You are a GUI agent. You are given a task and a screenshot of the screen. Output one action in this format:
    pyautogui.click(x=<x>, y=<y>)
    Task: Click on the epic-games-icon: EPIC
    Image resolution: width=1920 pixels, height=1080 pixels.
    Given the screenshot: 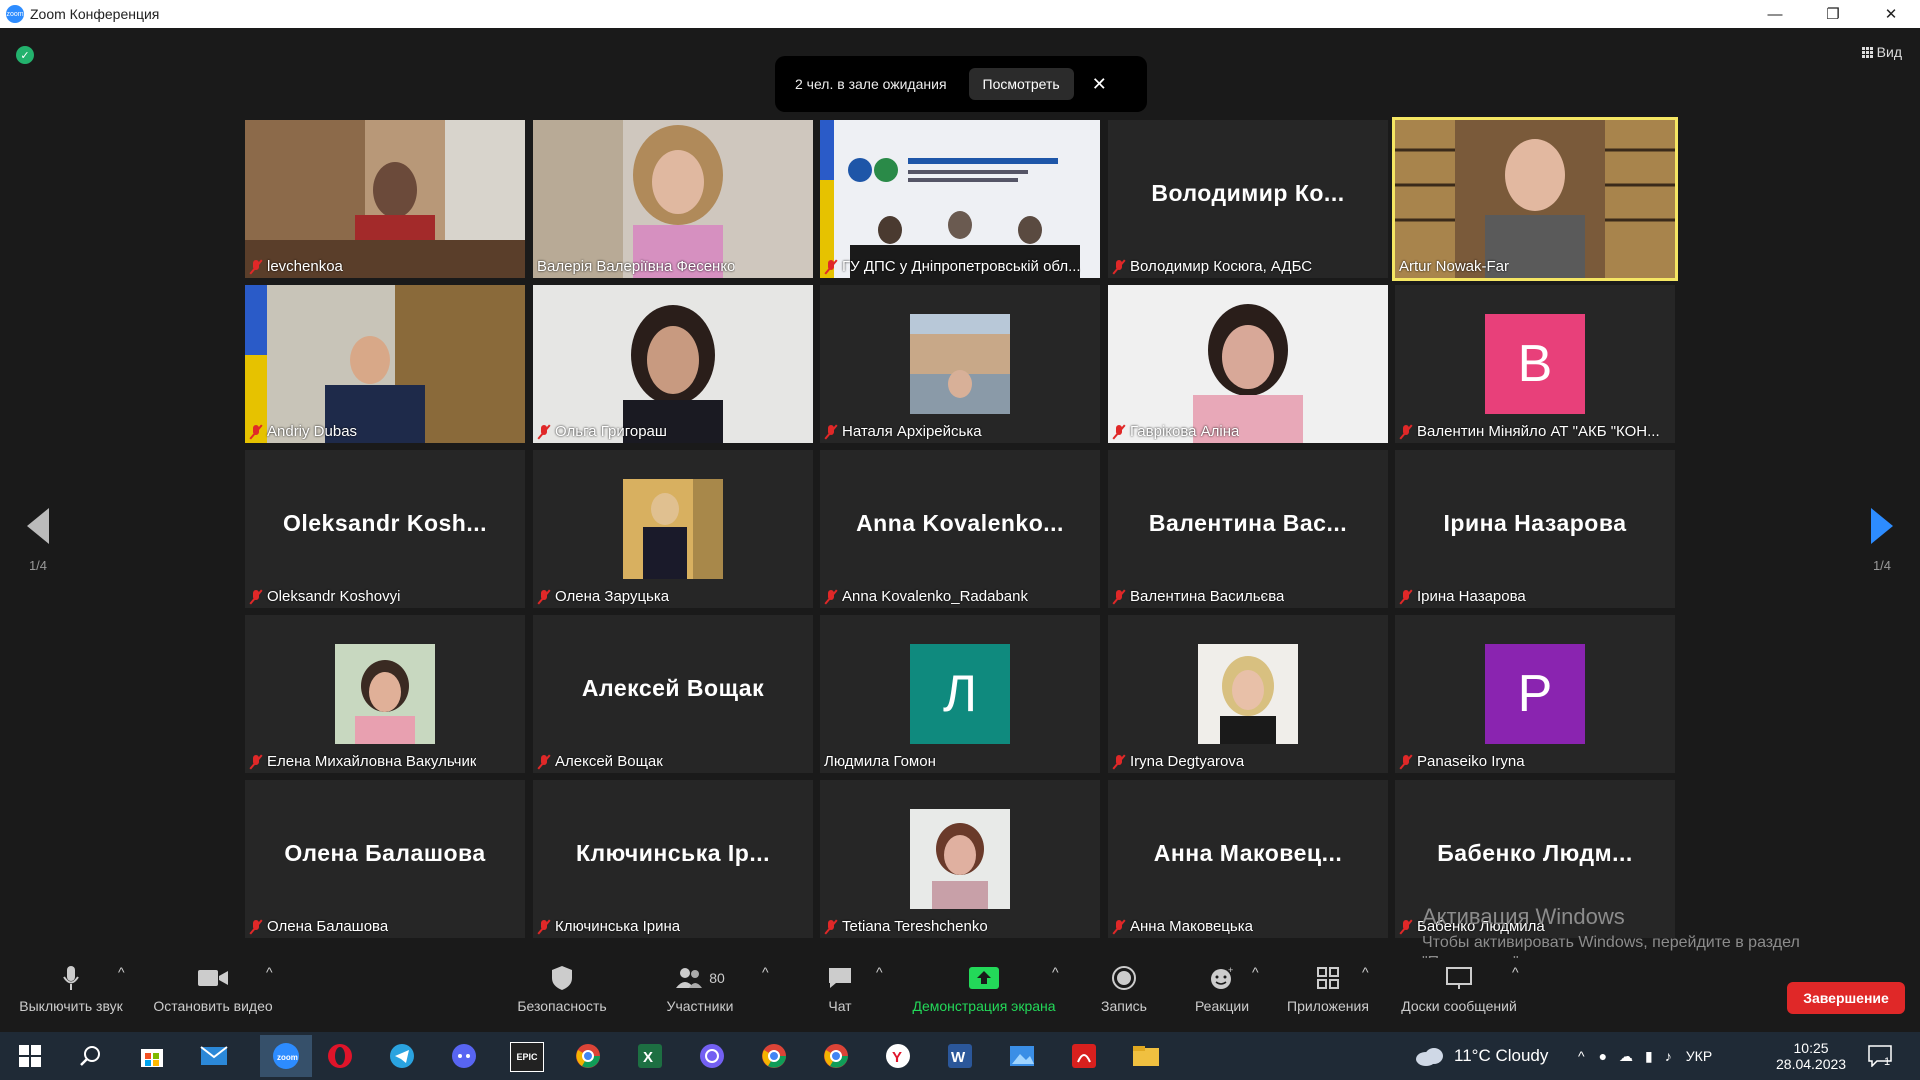 What is the action you would take?
    pyautogui.click(x=527, y=1057)
    